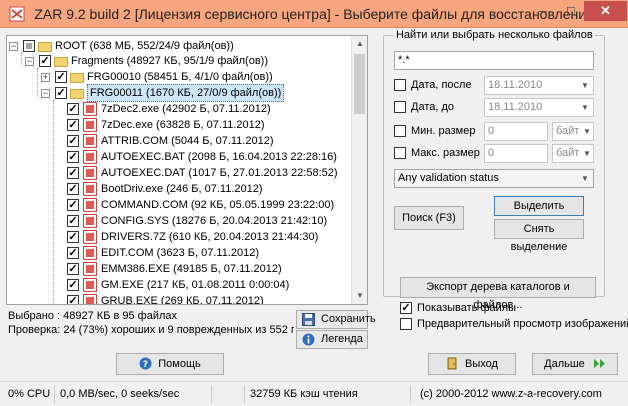  I want to click on checkbox-box-checked: ✓, so click(406, 308).